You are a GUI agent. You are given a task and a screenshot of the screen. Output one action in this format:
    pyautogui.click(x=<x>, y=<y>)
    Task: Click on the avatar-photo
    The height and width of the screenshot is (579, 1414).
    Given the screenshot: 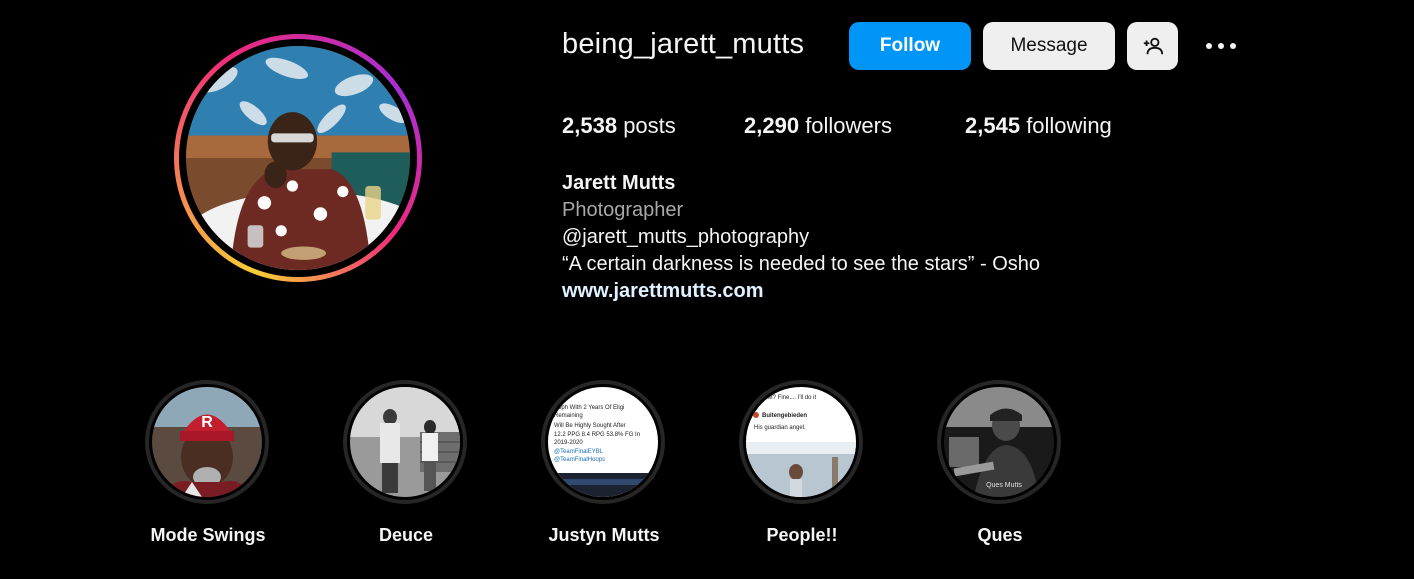 What is the action you would take?
    pyautogui.click(x=298, y=158)
    